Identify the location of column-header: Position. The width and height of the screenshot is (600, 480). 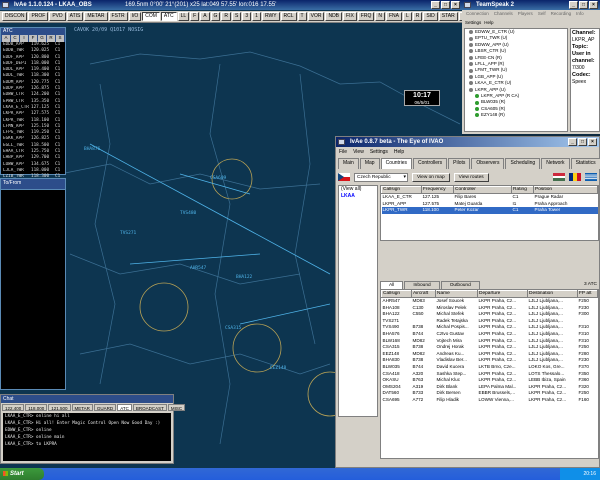
(565, 190).